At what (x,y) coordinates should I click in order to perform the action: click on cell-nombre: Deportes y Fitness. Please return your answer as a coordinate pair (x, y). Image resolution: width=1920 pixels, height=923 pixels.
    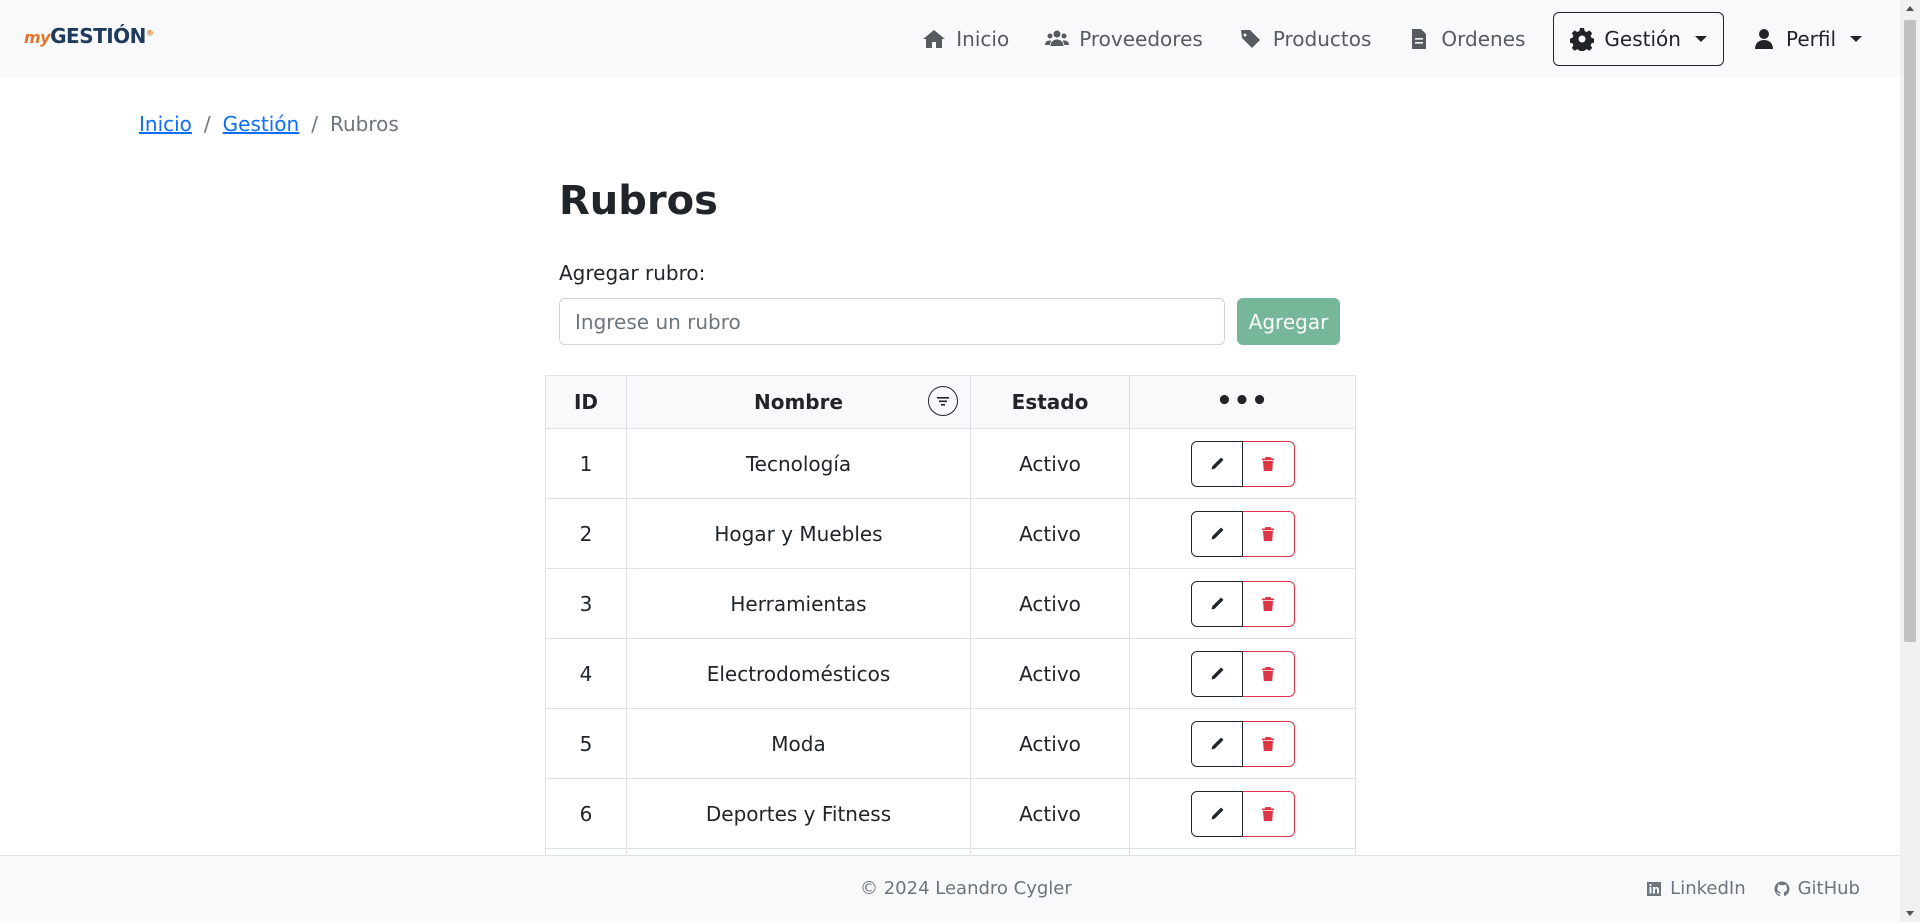
    Looking at the image, I should click on (798, 813).